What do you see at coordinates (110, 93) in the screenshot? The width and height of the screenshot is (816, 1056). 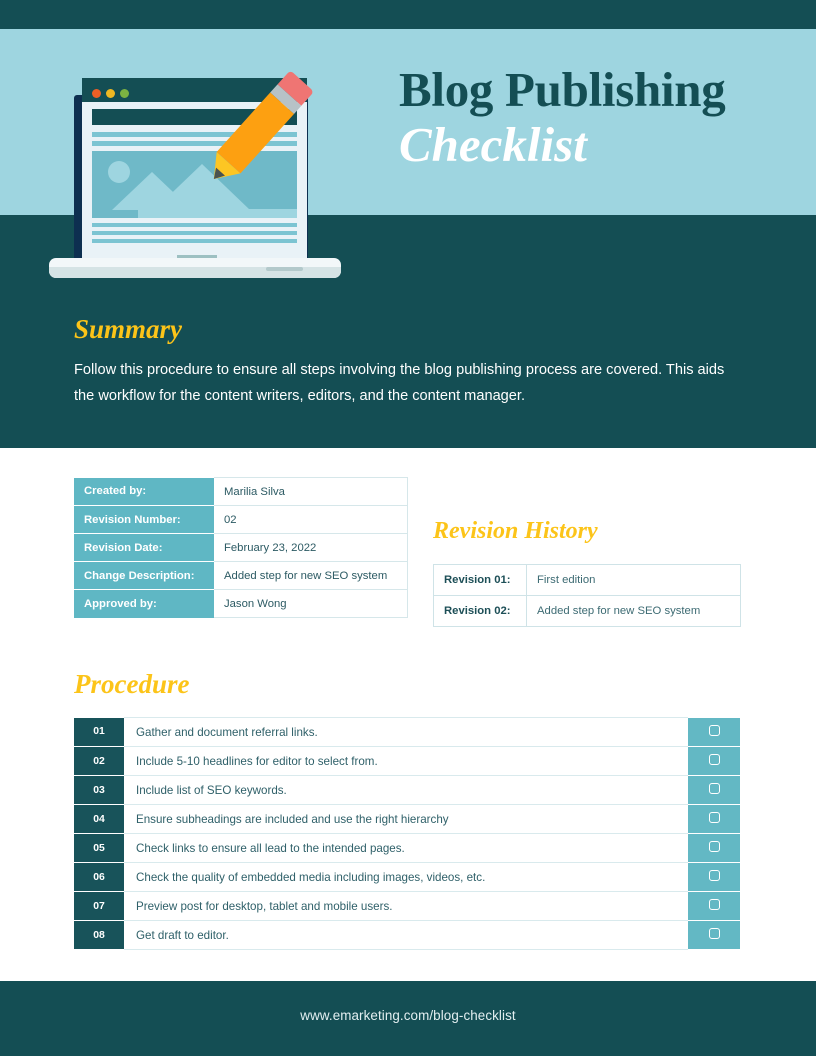 I see `browser-dot-yellow-icon` at bounding box center [110, 93].